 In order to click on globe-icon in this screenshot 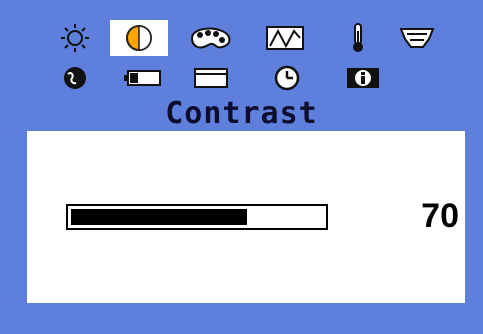, I will do `click(75, 78)`.